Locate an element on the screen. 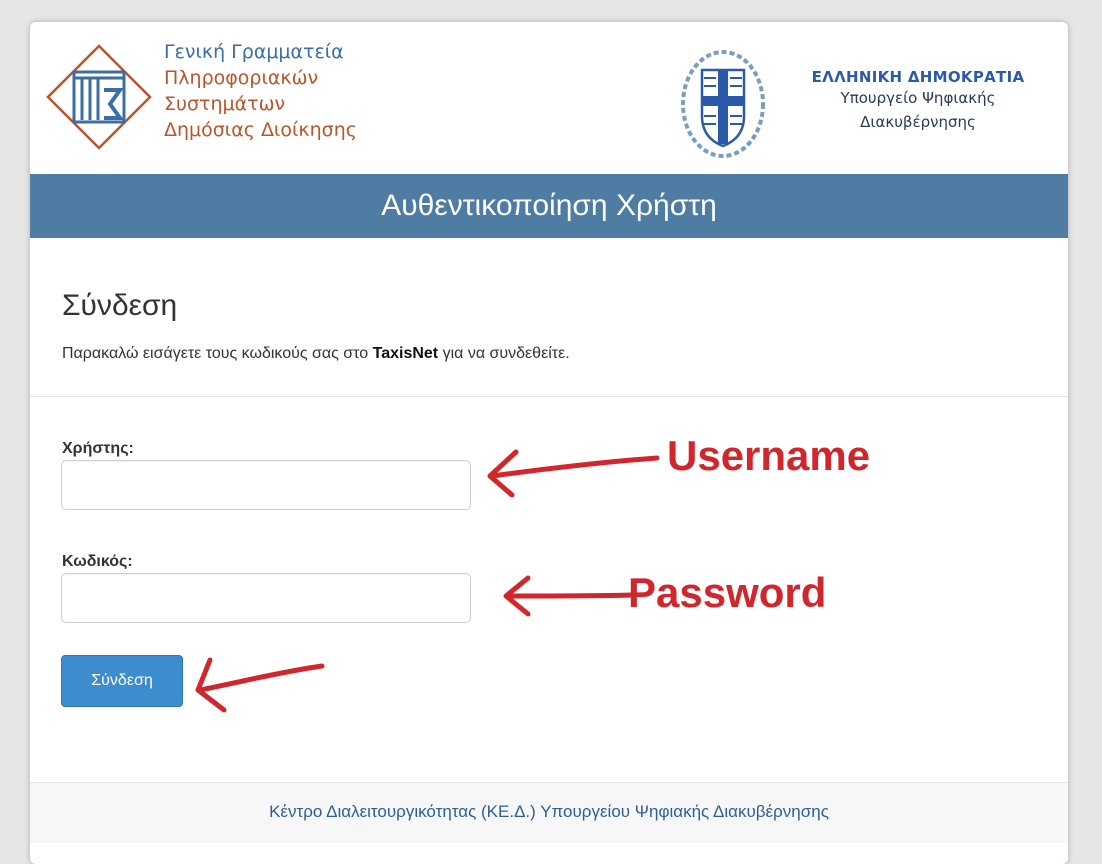 This screenshot has width=1102, height=864. page-title-banner: Αυθεντικοποίηση Χρήστη is located at coordinates (549, 206).